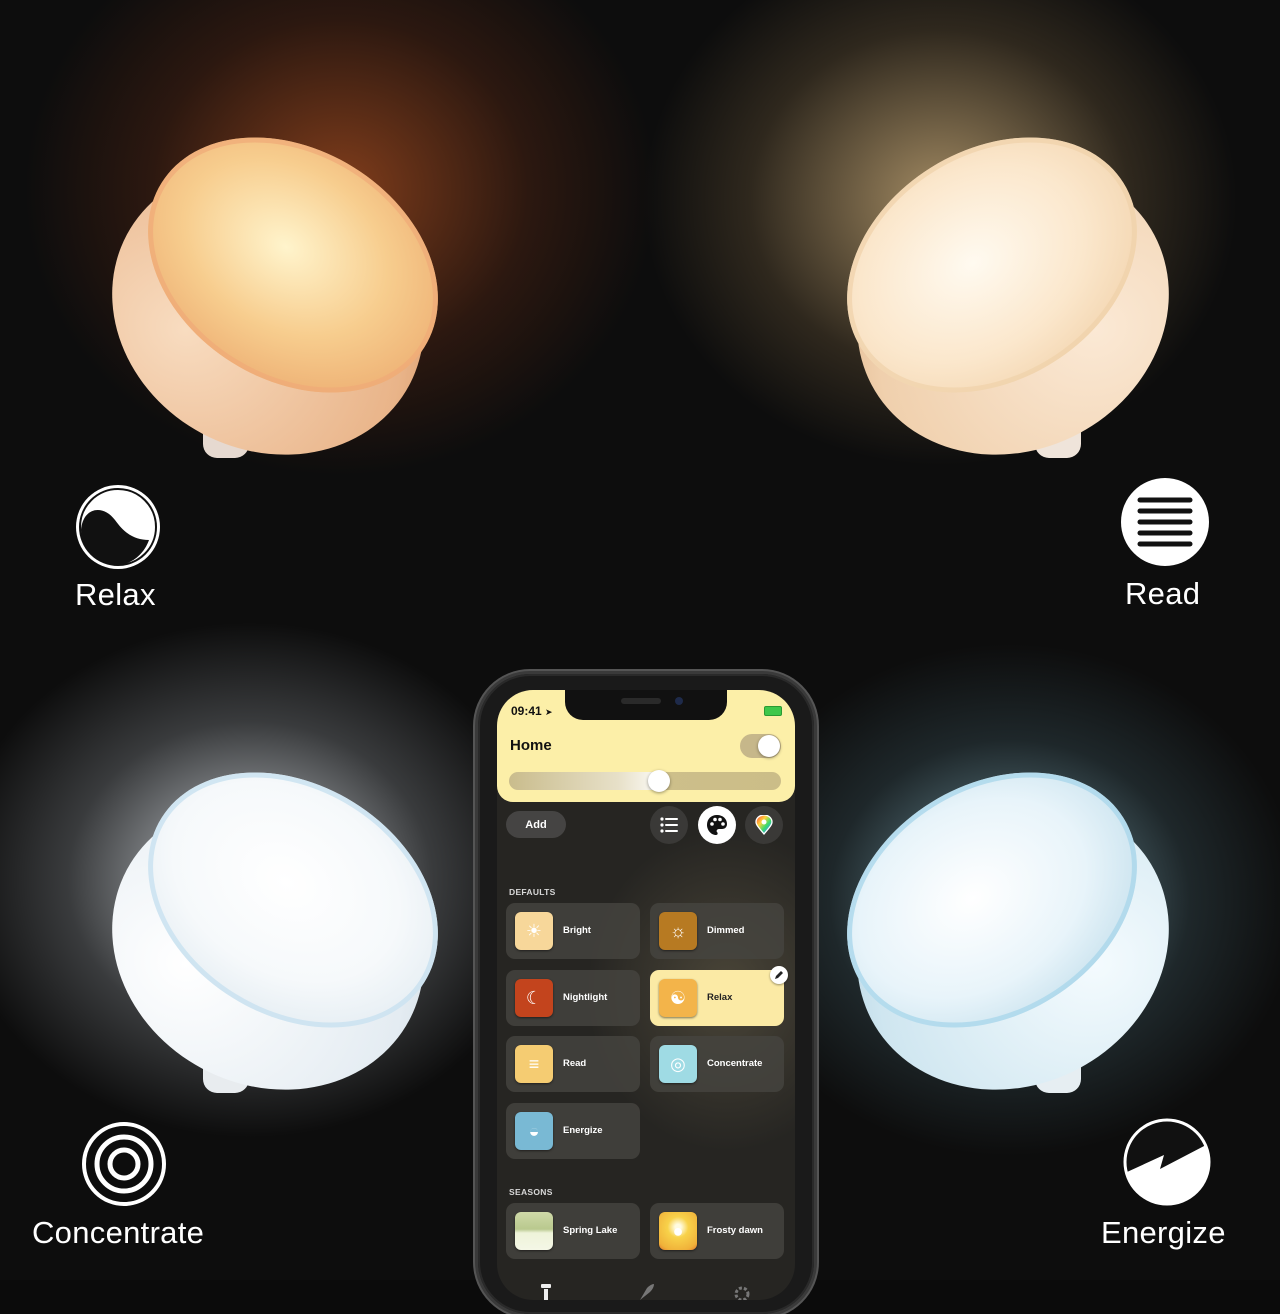 Image resolution: width=1280 pixels, height=1314 pixels. Describe the element at coordinates (645, 781) in the screenshot. I see `brightness-slider` at that location.